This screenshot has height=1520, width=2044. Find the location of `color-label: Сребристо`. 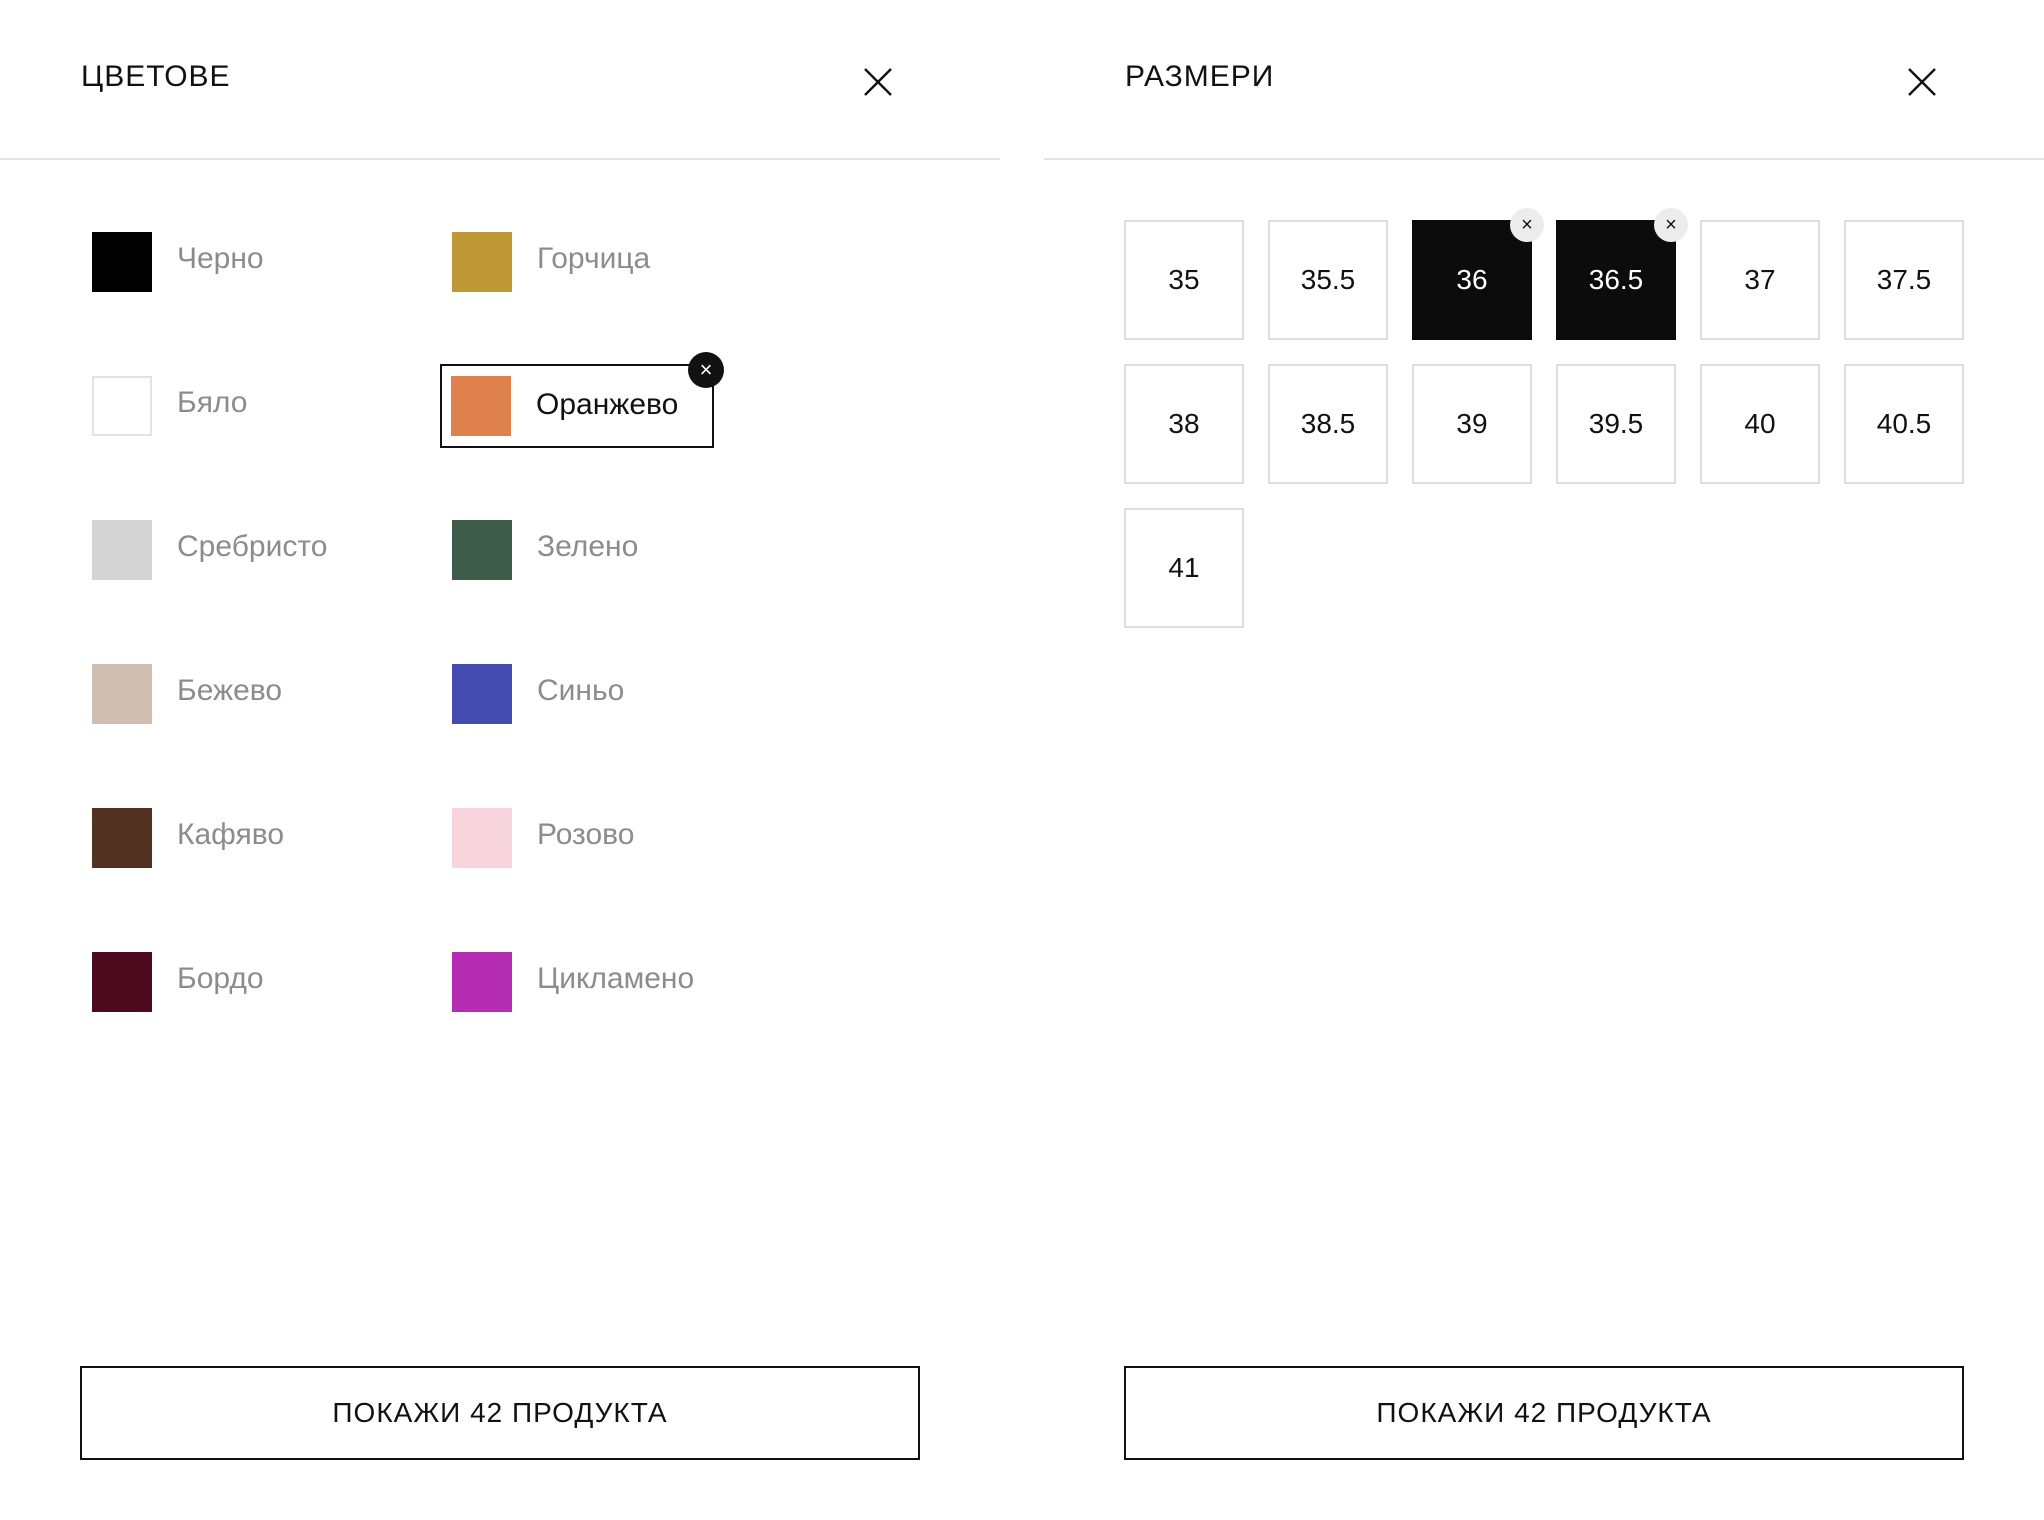

color-label: Сребристо is located at coordinates (252, 546).